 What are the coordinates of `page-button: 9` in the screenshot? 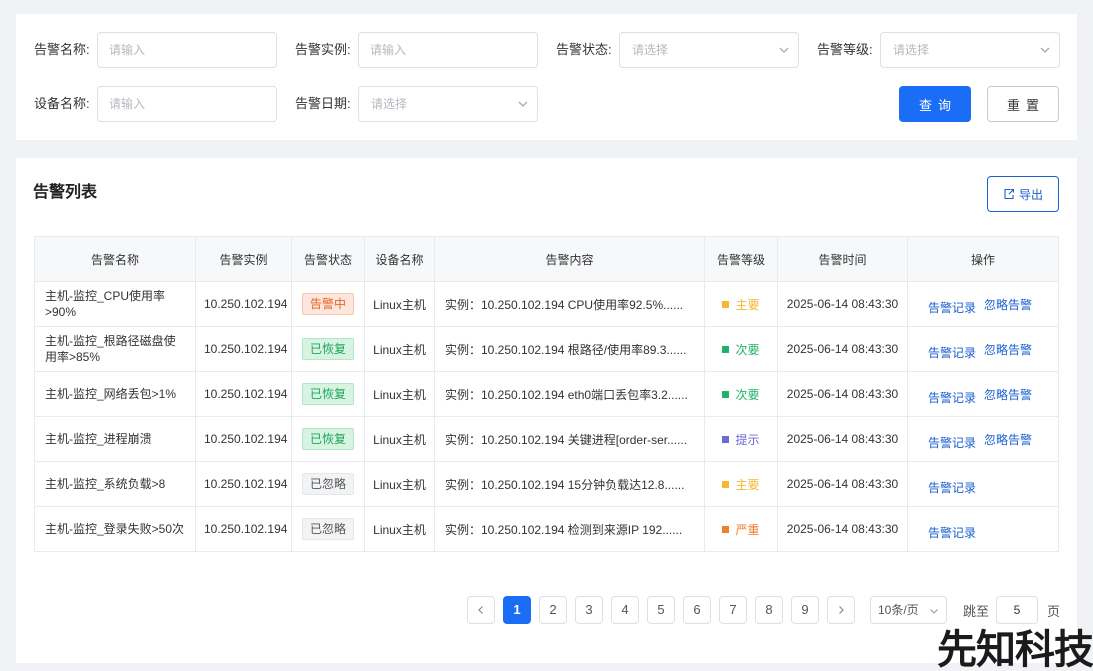 It's located at (805, 610).